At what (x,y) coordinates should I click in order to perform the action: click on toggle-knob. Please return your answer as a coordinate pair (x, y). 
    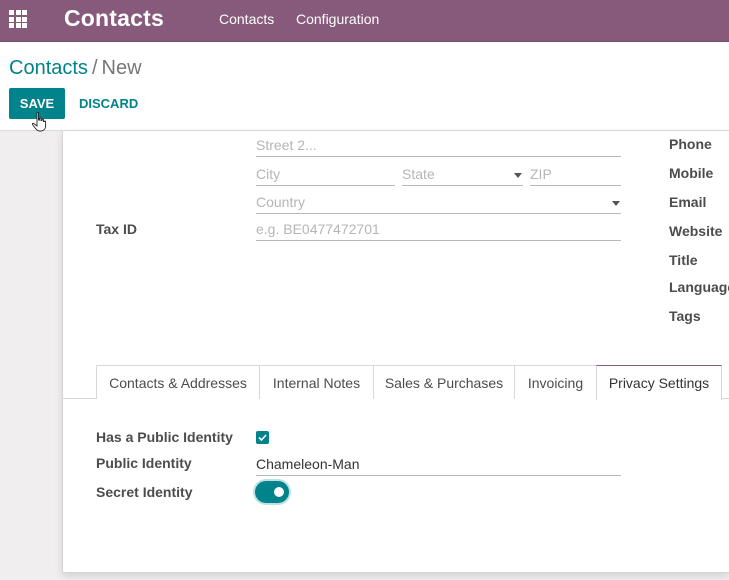
    Looking at the image, I should click on (279, 492).